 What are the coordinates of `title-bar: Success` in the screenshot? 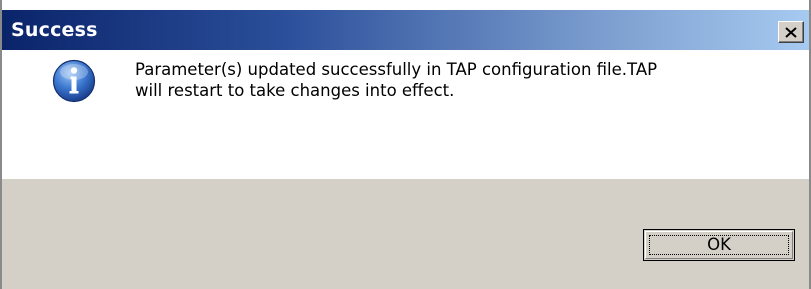 It's located at (405, 30).